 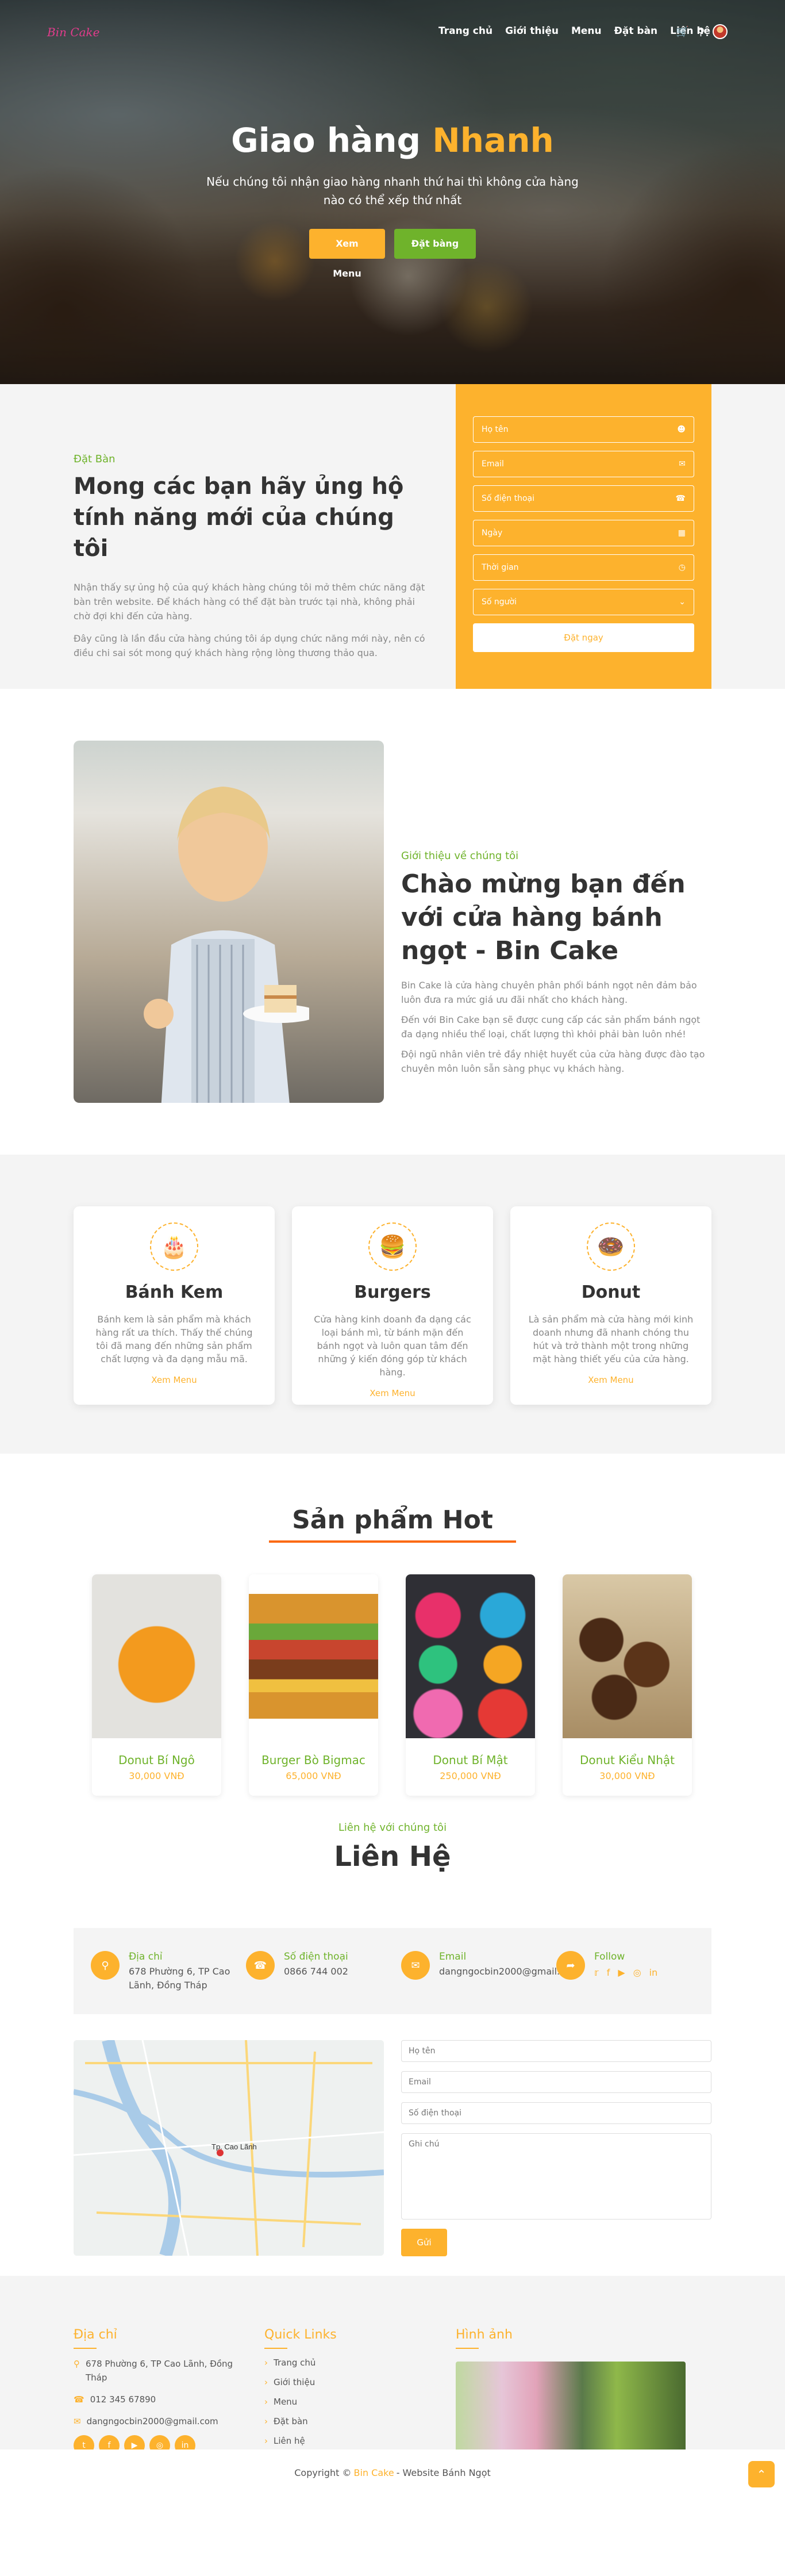 I want to click on product-card: Burger Bò Bigmac 65,000 VNĐ, so click(x=313, y=1685).